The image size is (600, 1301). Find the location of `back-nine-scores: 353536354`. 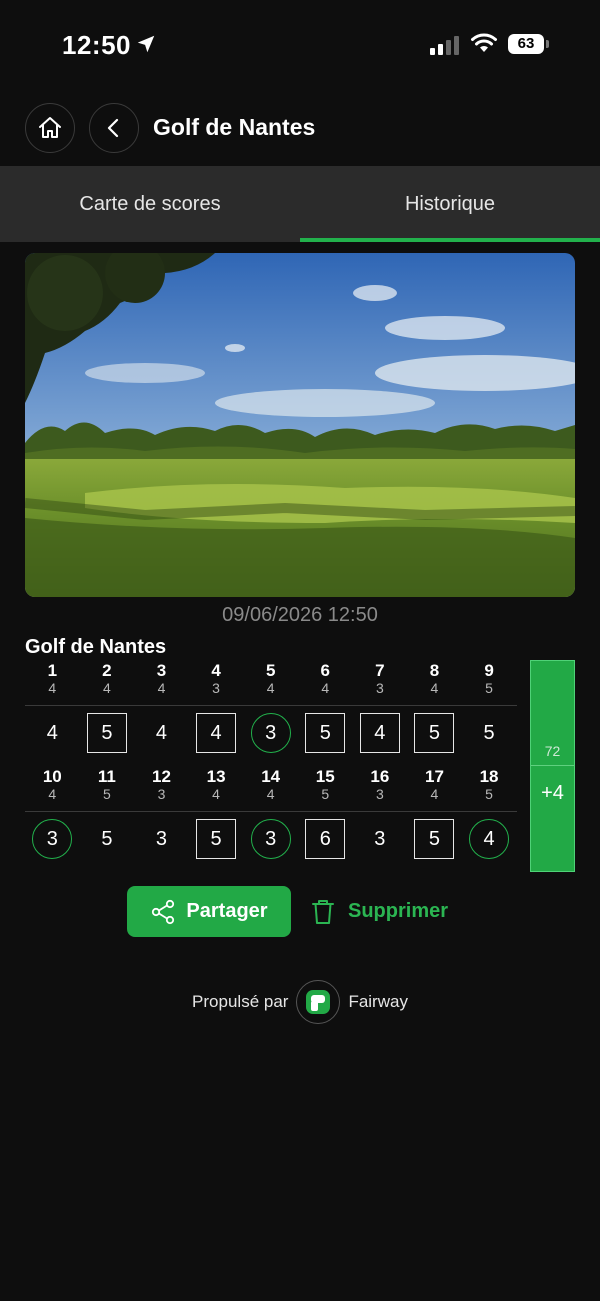

back-nine-scores: 353536354 is located at coordinates (271, 838).